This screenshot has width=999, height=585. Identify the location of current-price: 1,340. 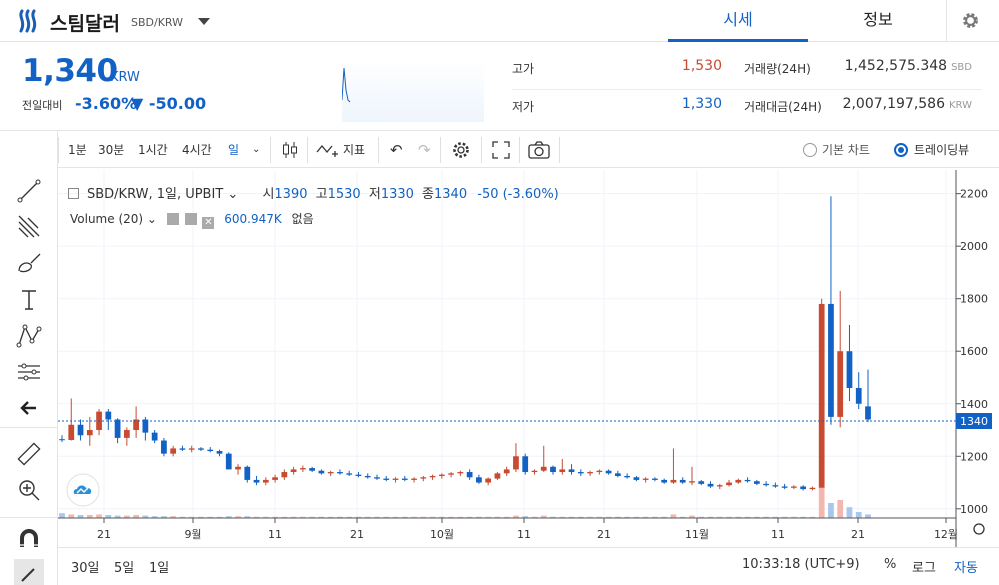
(70, 71).